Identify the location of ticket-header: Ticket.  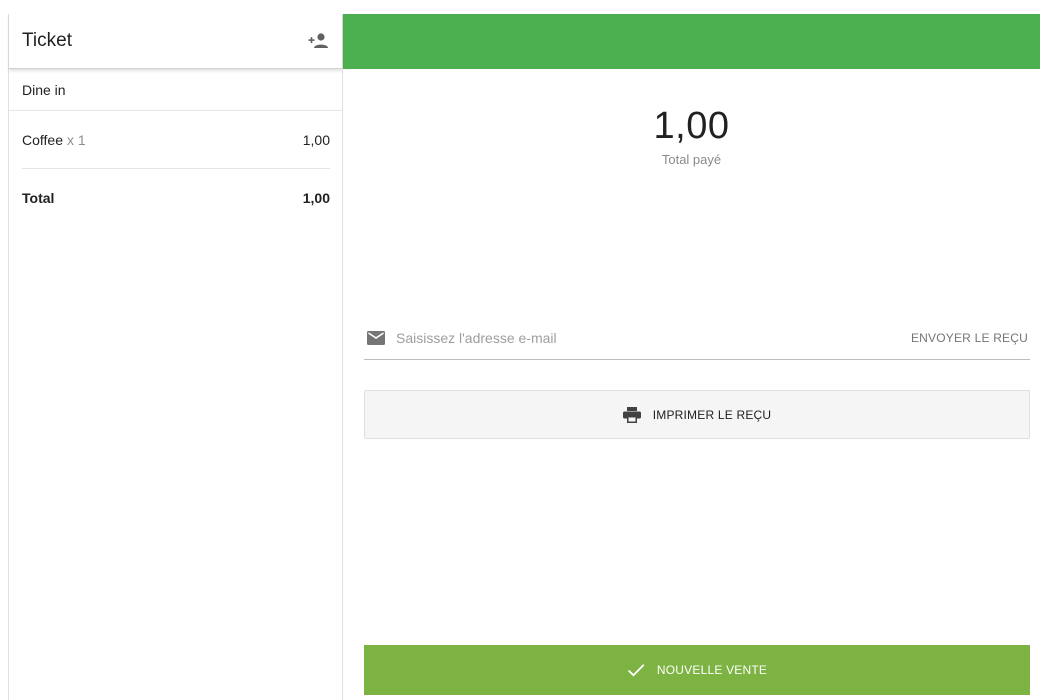
(175, 41).